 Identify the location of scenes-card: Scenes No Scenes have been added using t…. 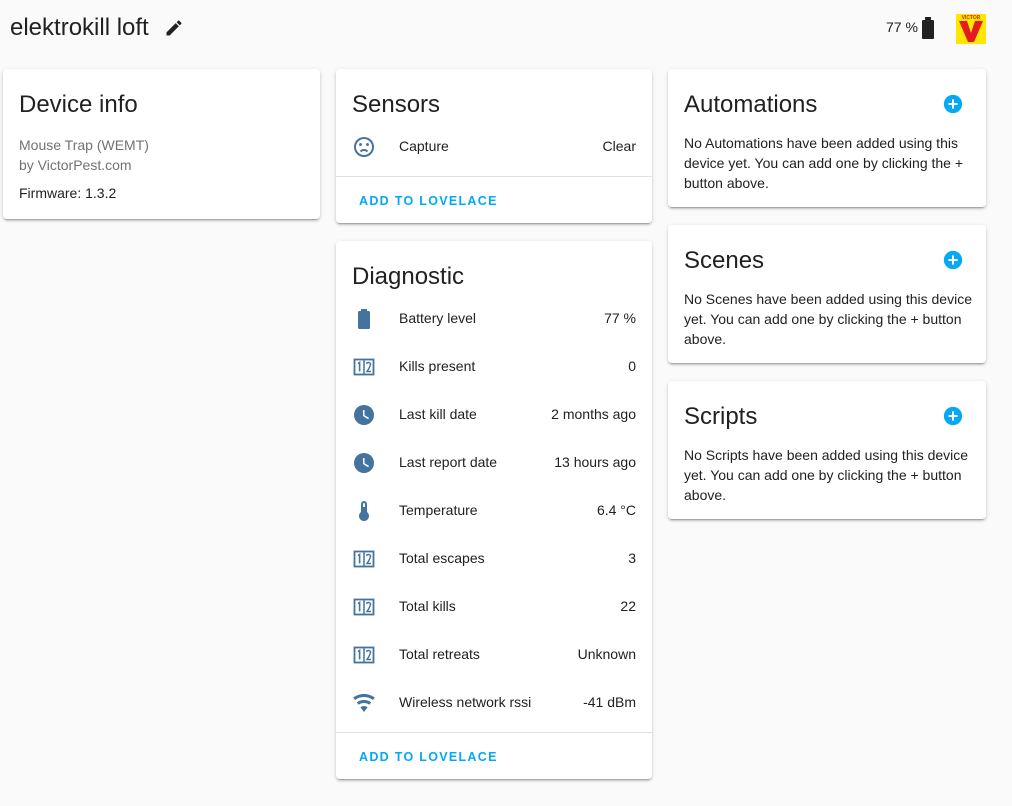
(827, 294).